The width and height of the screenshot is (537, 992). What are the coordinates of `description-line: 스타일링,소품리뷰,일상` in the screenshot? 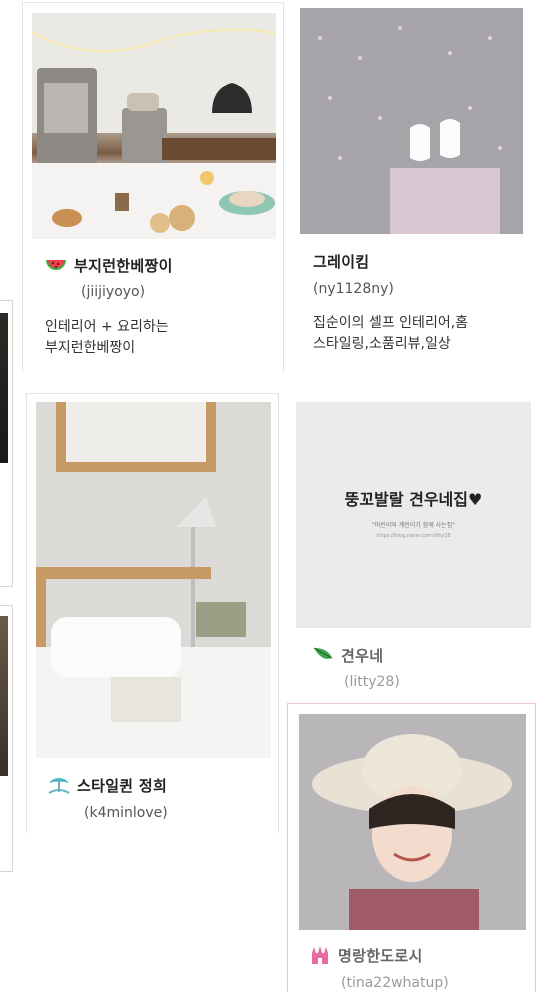 It's located at (382, 344).